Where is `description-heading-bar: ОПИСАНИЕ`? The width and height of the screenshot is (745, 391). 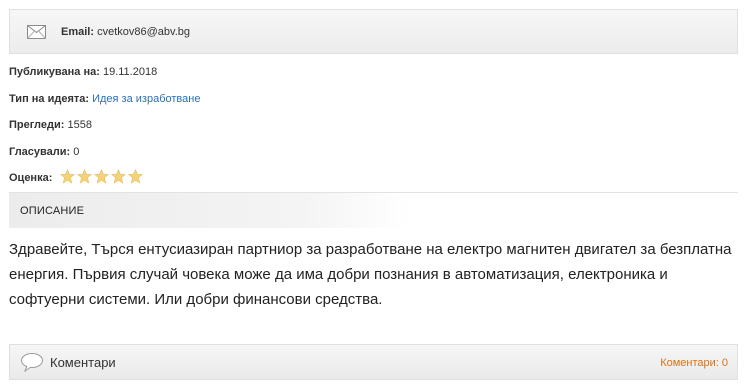 description-heading-bar: ОПИСАНИЕ is located at coordinates (373, 210).